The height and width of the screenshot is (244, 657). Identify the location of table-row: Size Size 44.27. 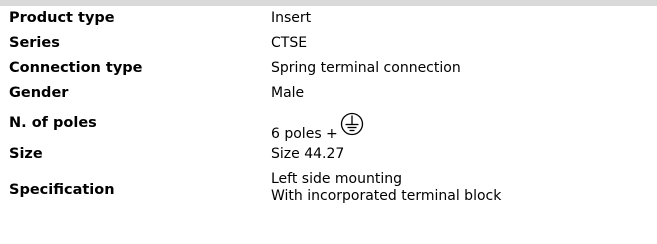
(328, 155).